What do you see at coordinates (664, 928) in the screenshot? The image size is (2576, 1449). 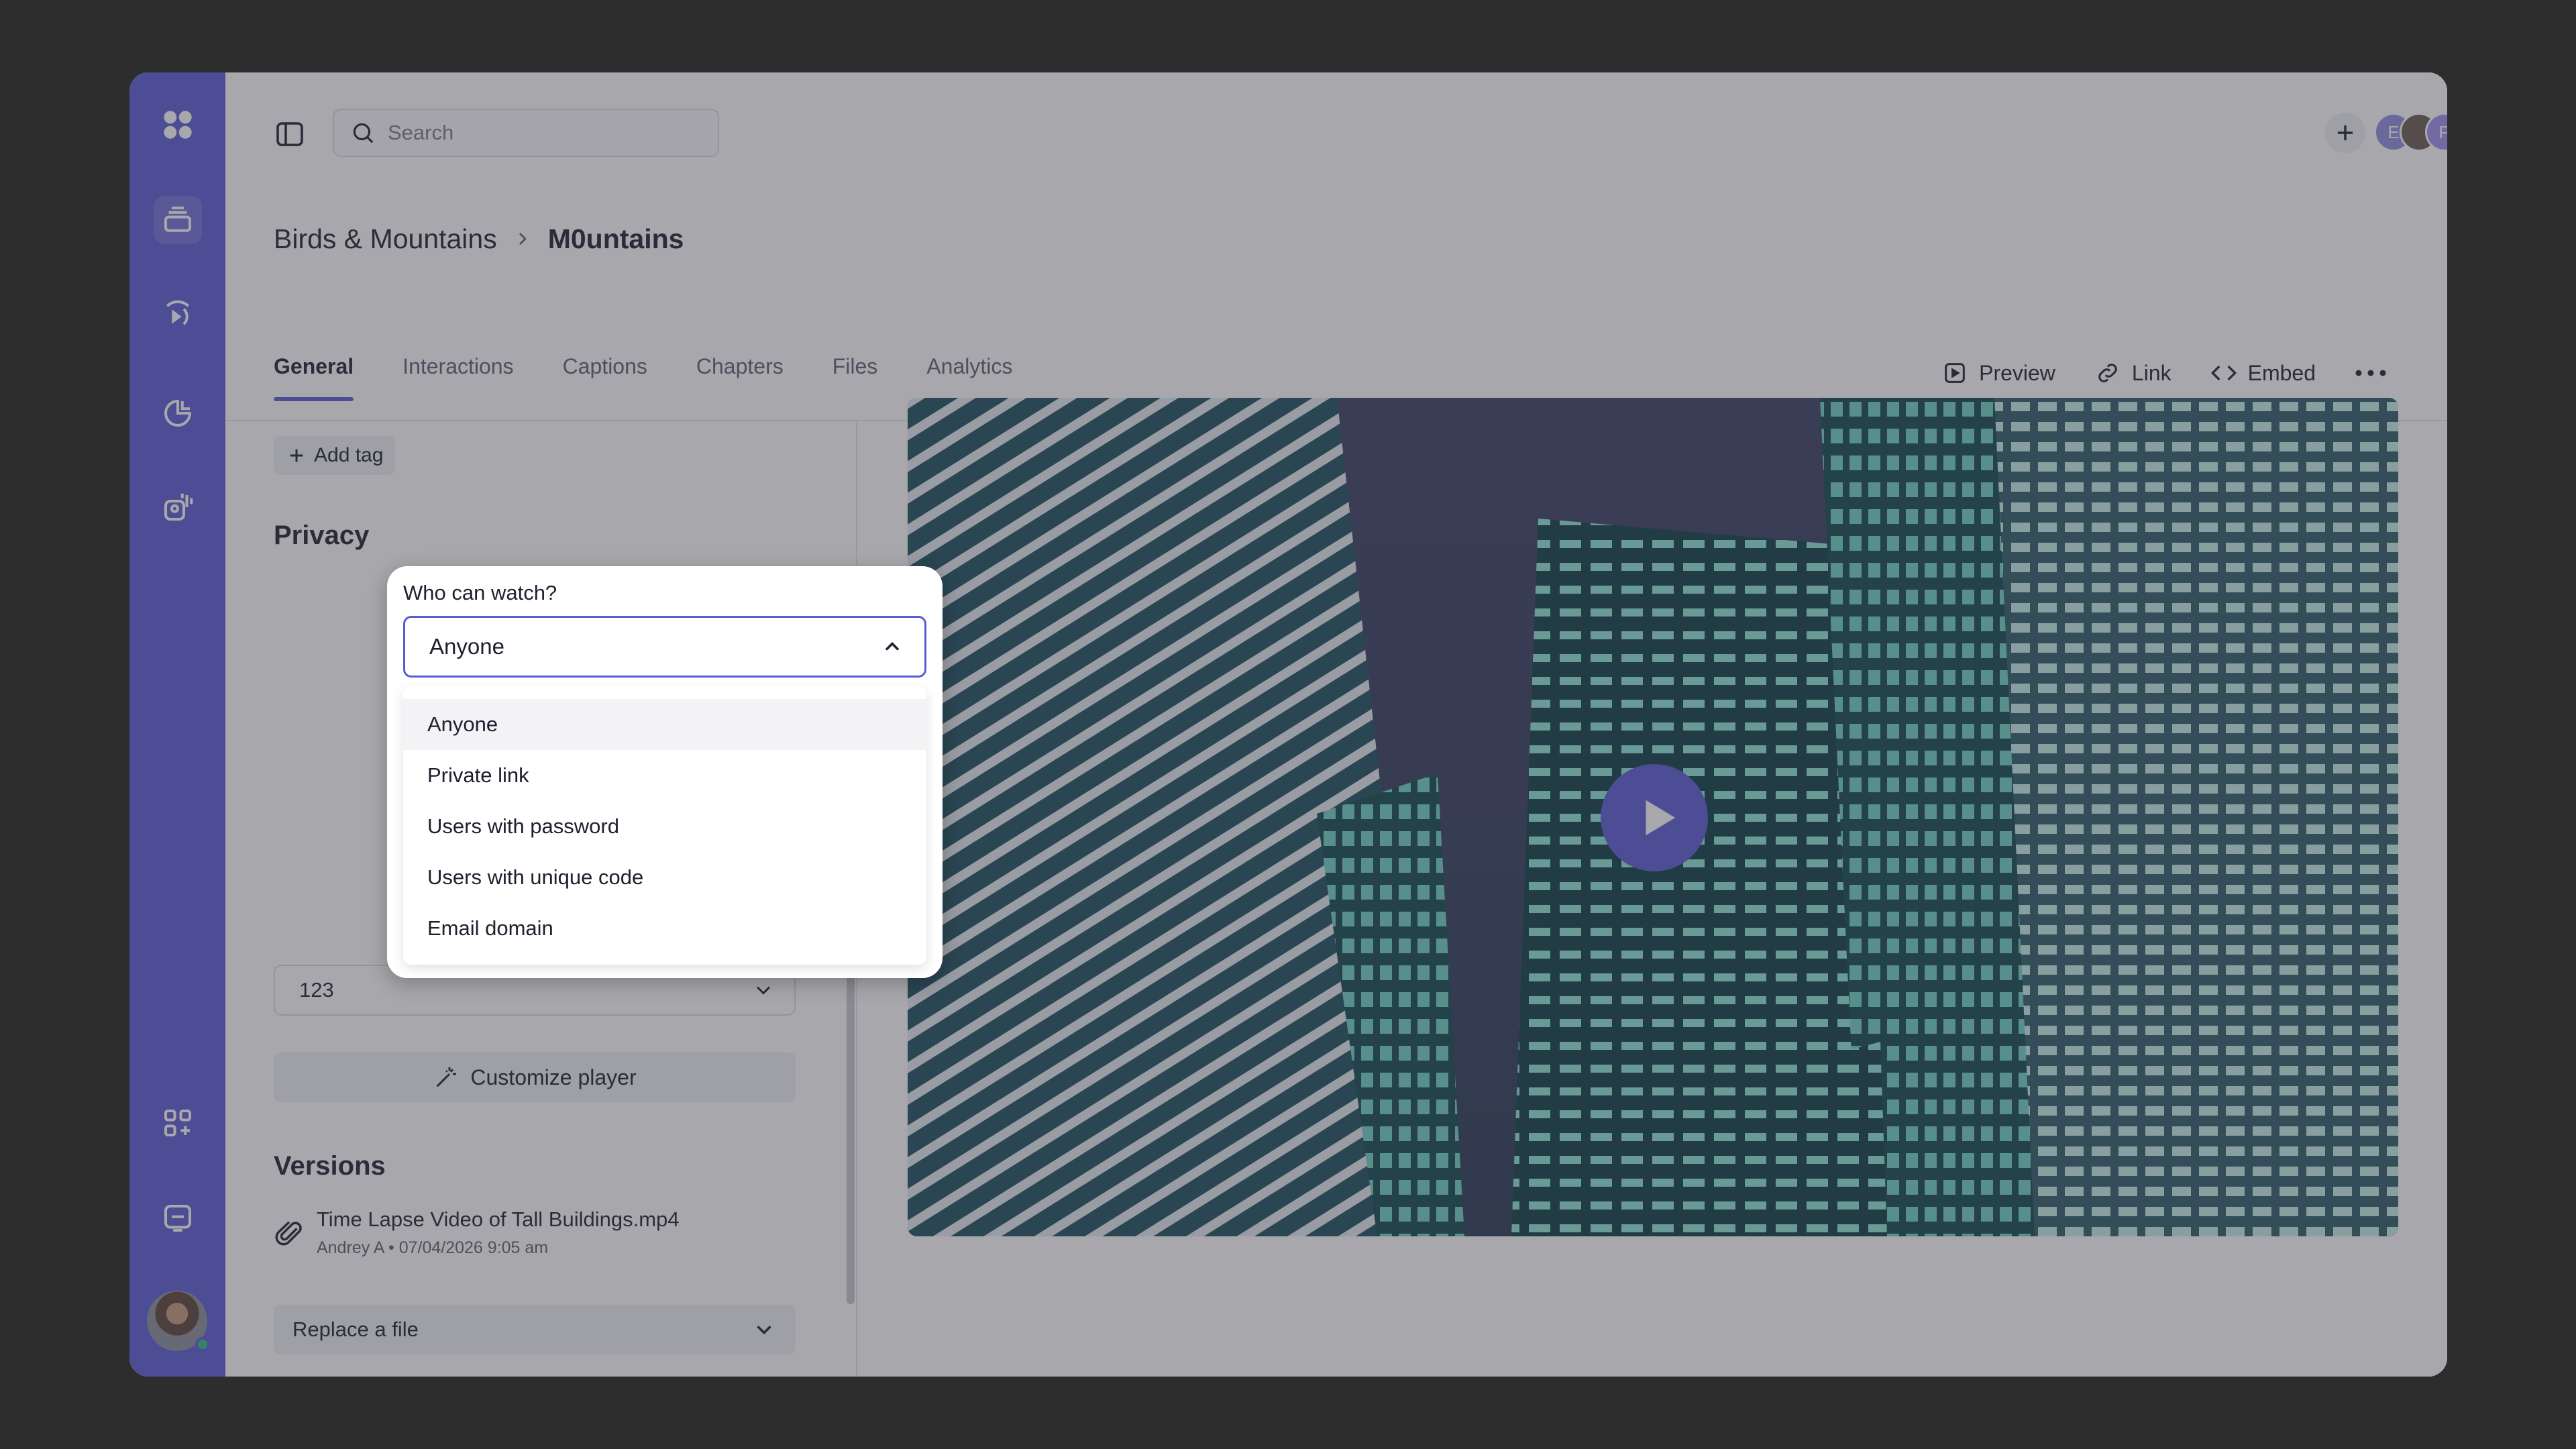 I see `option-email-domain: Email domain` at bounding box center [664, 928].